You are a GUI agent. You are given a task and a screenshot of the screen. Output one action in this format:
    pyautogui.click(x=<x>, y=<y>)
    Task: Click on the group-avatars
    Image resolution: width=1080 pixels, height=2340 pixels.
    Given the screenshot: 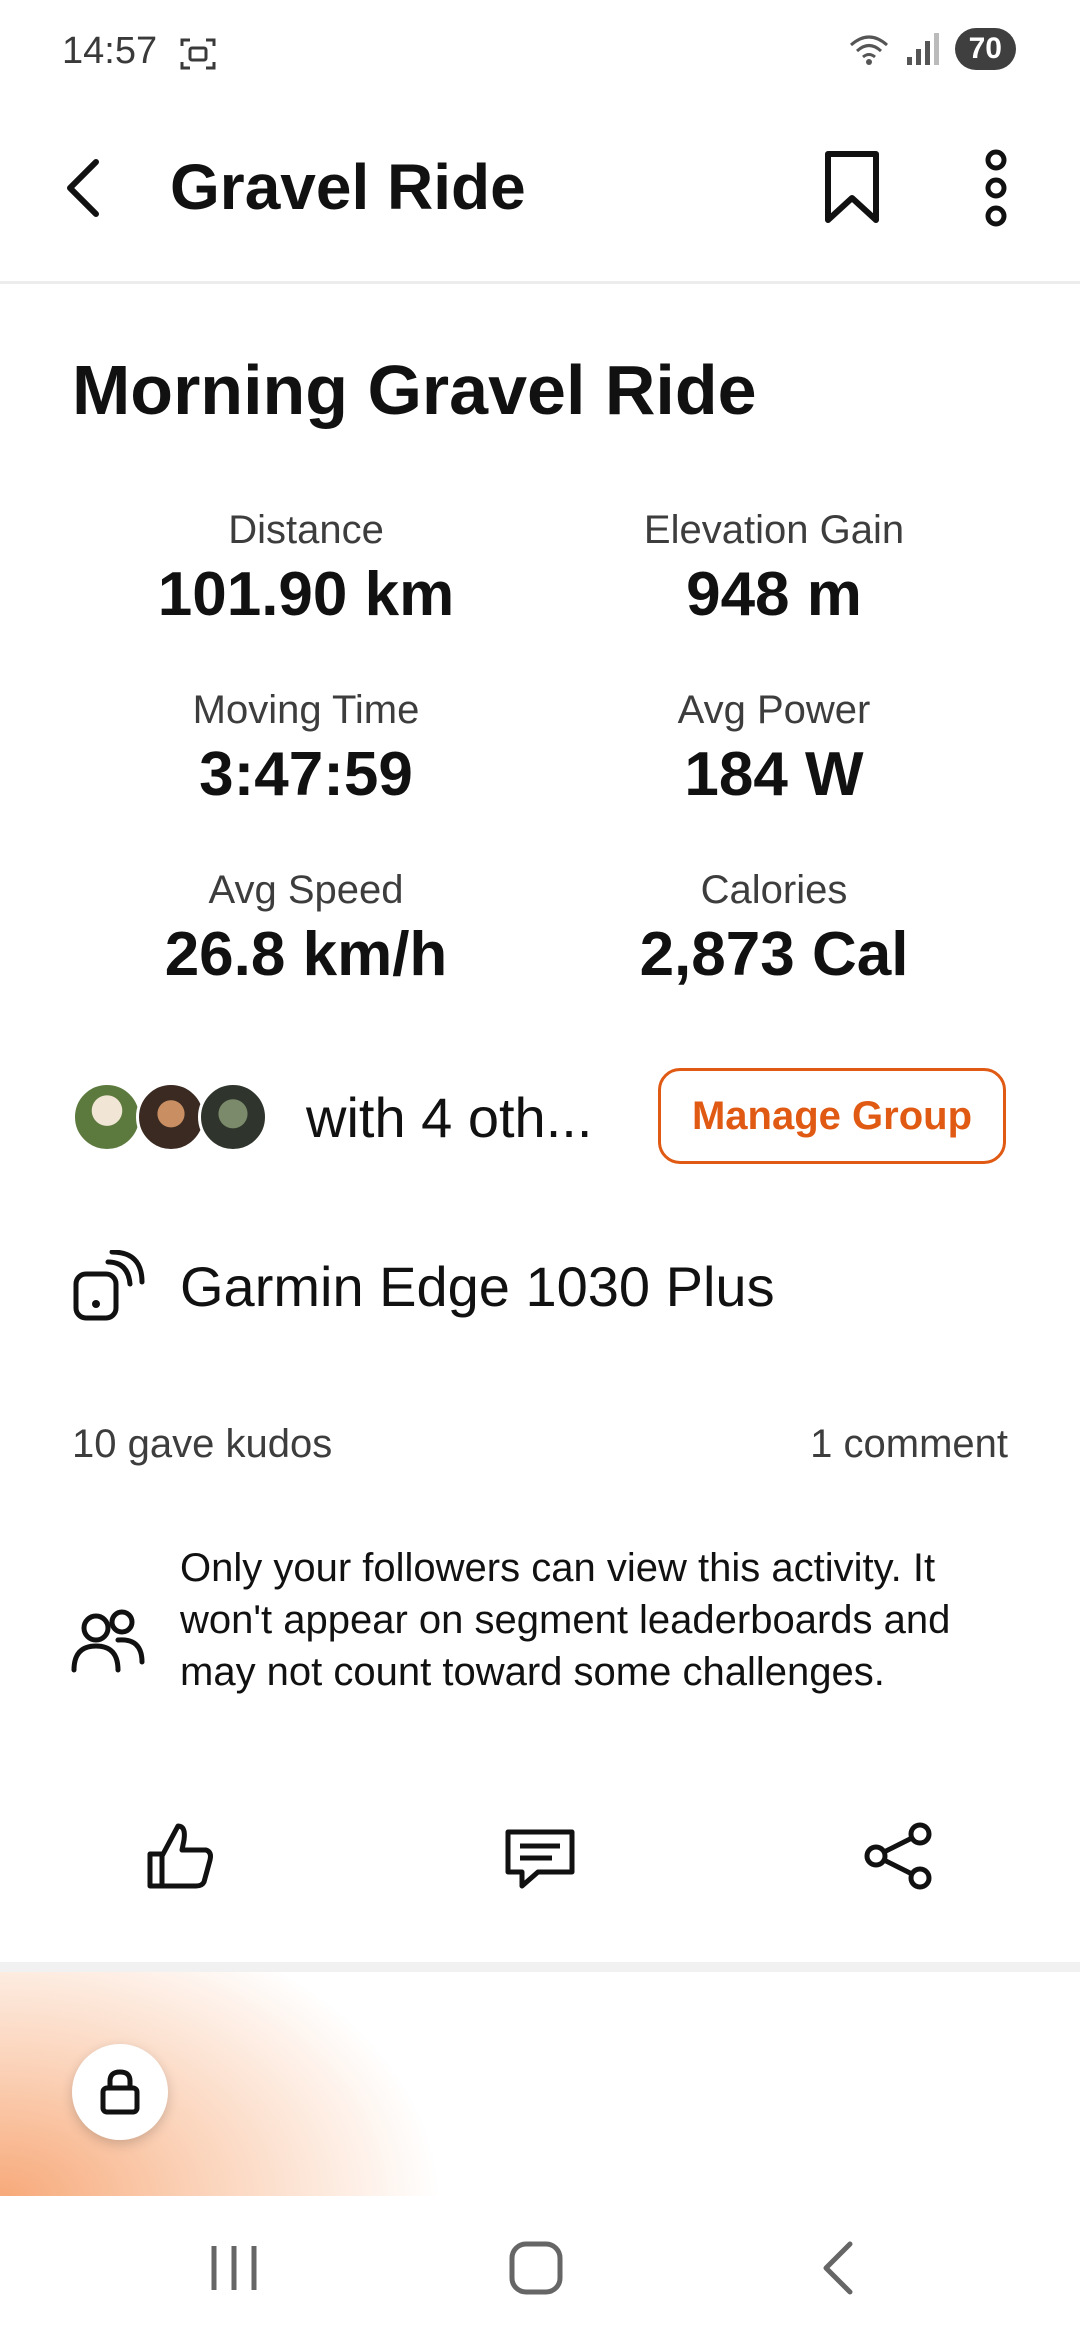 What is the action you would take?
    pyautogui.click(x=172, y=1118)
    